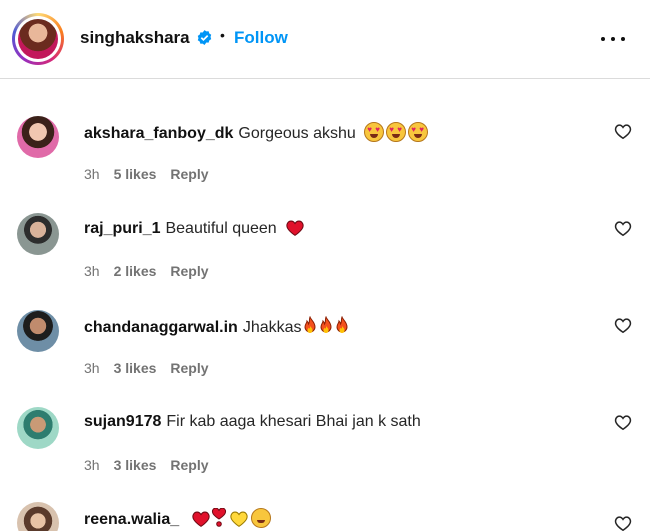 This screenshot has height=531, width=650. I want to click on comment-text-line: akshara_fanboy_dk Gorgeous akshu ♥ ♥ ♥ ♥ ♥ ♥, so click(257, 132).